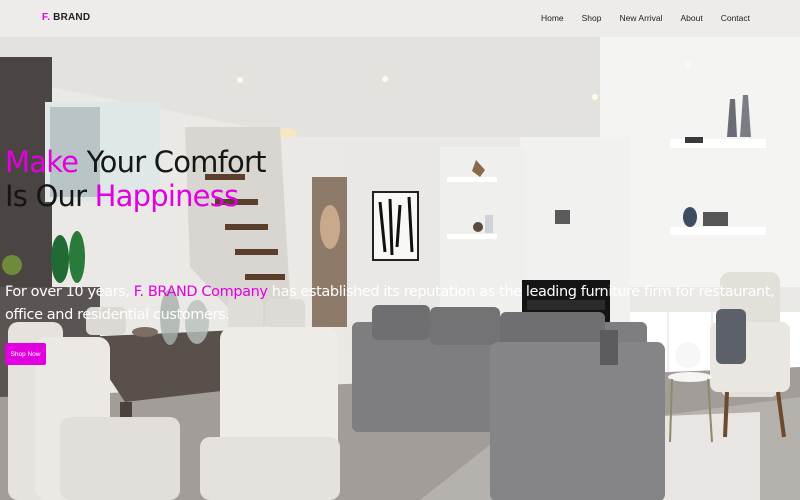 This screenshot has height=500, width=800. What do you see at coordinates (172, 162) in the screenshot?
I see `headline-text-1: Your Comfort` at bounding box center [172, 162].